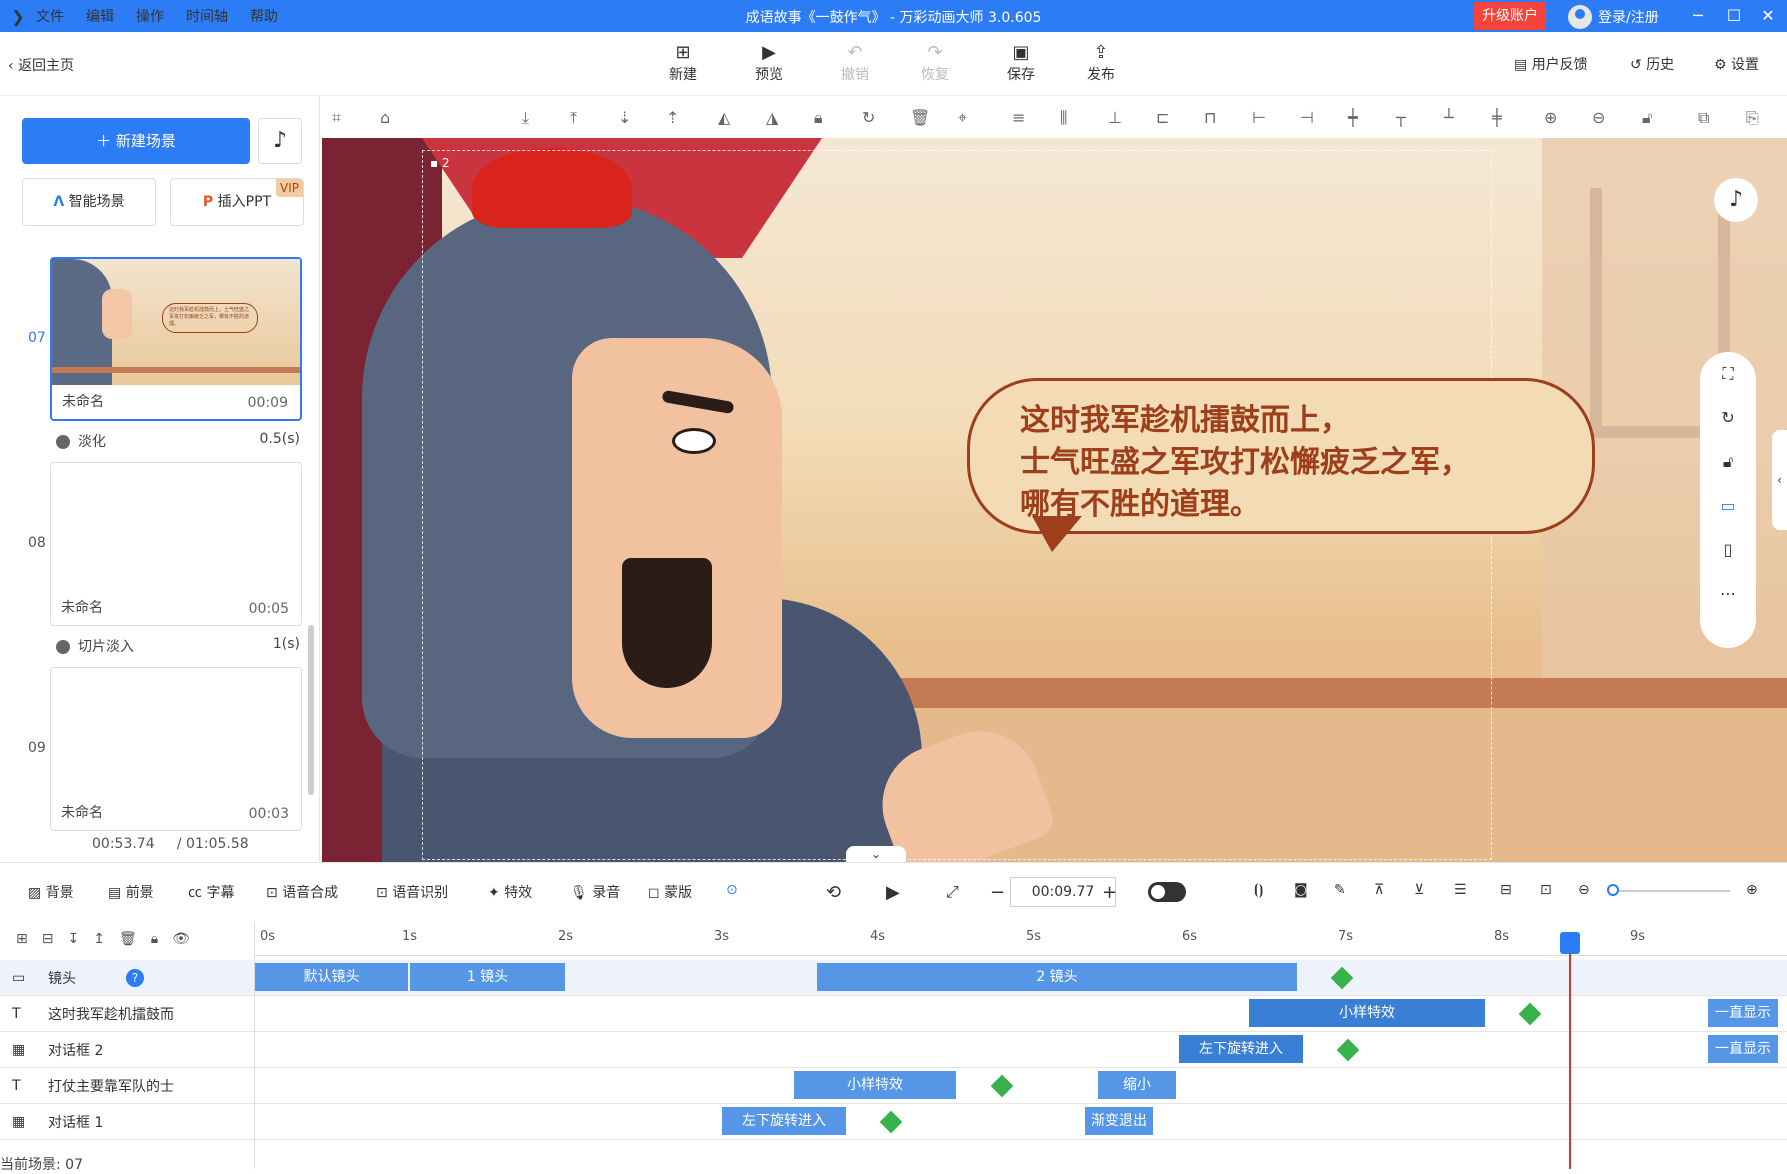 The width and height of the screenshot is (1787, 1174). What do you see at coordinates (1728, 462) in the screenshot?
I see `lock-layer-icon: 🔓︎` at bounding box center [1728, 462].